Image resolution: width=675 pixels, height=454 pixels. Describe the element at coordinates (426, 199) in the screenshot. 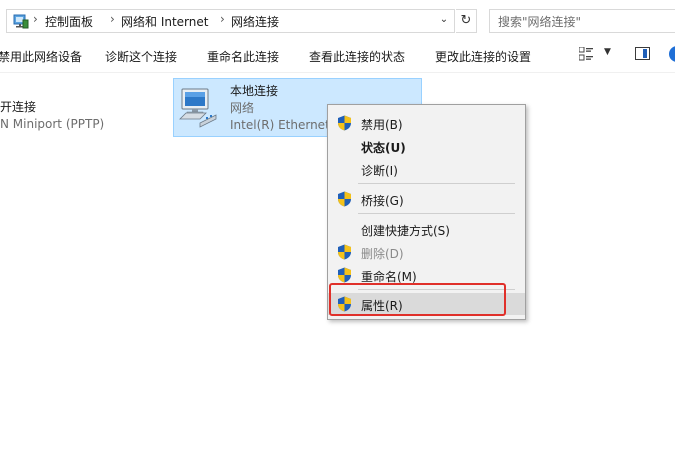

I see `menu-item-bridge: 桥接(G)` at that location.